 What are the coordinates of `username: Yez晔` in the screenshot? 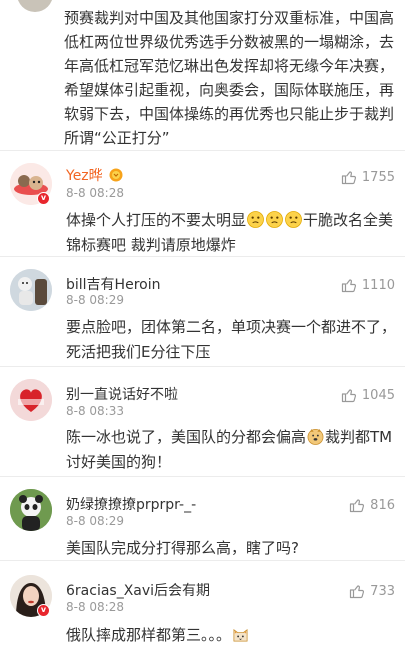 It's located at (94, 175).